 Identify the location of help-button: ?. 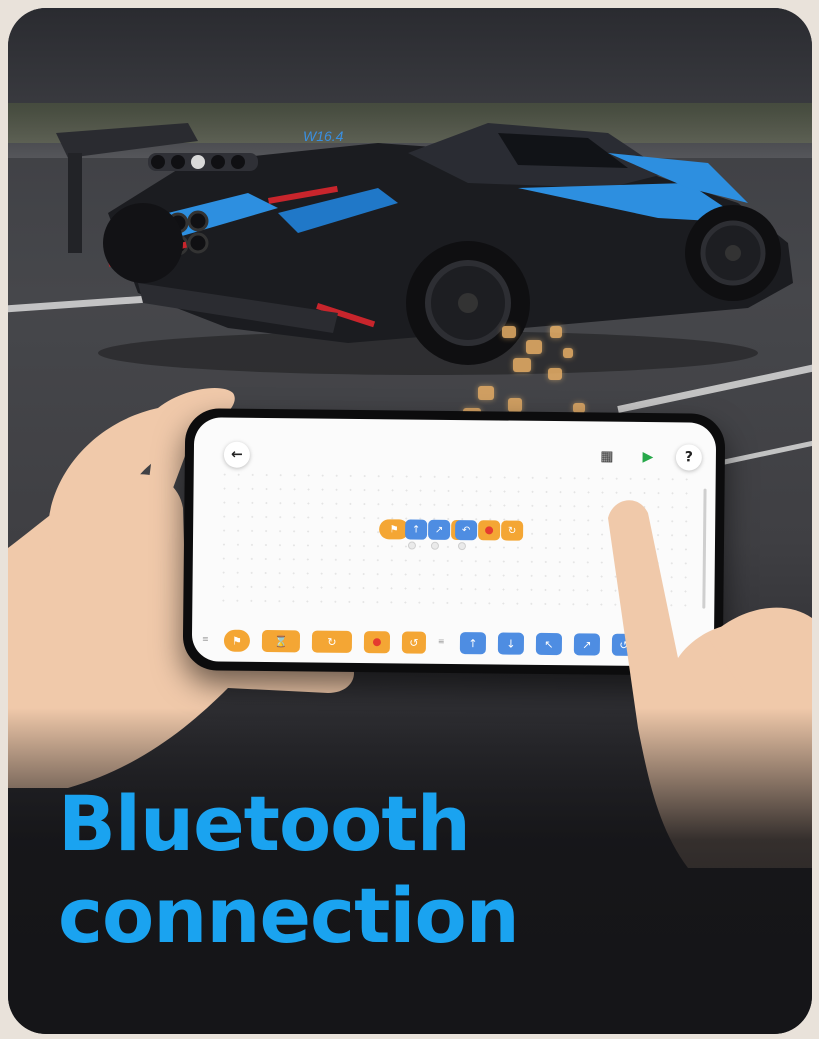
(689, 457).